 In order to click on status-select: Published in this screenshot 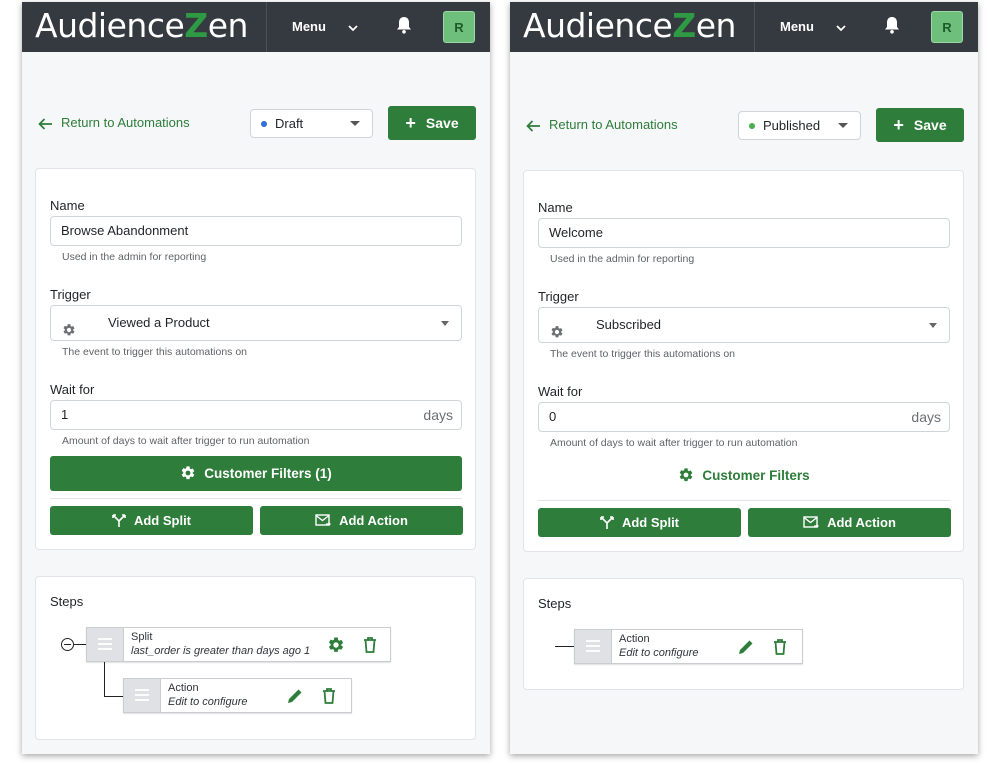, I will do `click(799, 125)`.